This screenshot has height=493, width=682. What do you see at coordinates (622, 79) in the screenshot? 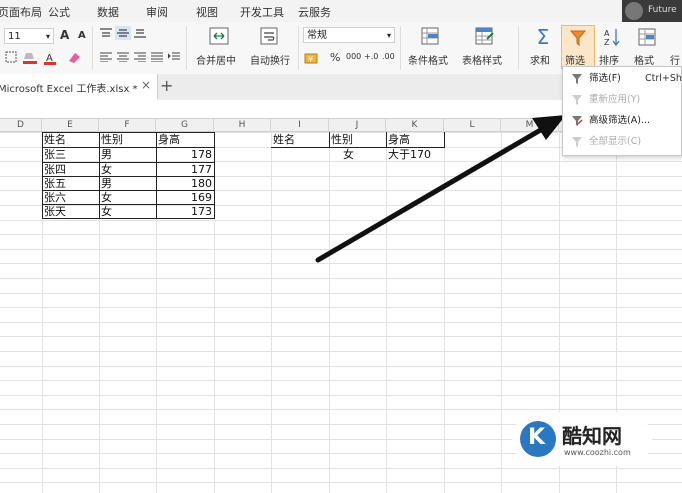
I see `menu-item-filter: 筛选(F) Ctrl+Shi` at bounding box center [622, 79].